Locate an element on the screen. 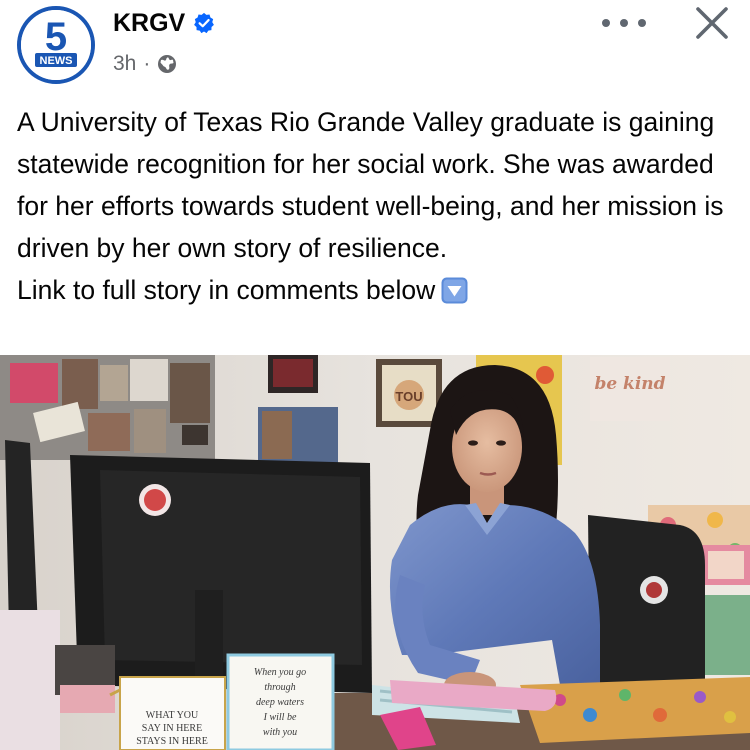 The height and width of the screenshot is (750, 750). wall-sign-text: be kind is located at coordinates (629, 384).